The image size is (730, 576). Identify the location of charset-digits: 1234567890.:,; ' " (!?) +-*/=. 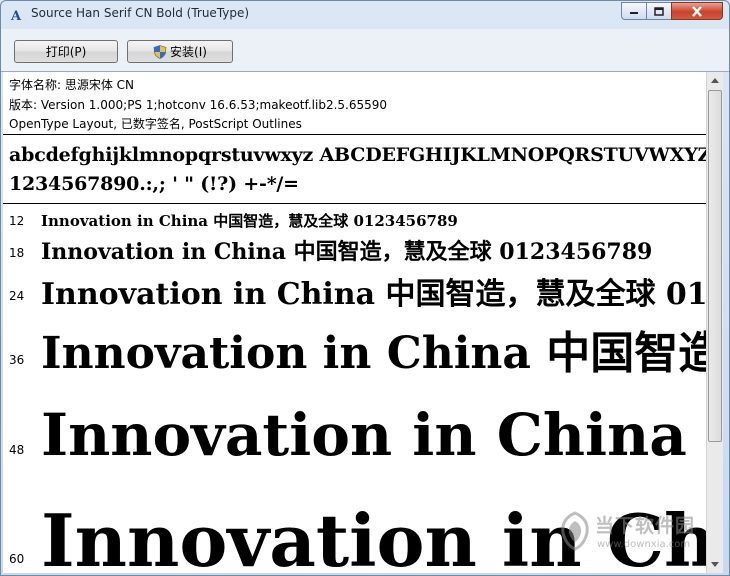
(154, 184).